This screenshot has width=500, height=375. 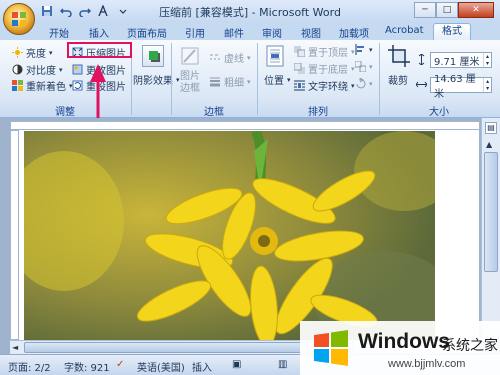 I want to click on reset-picture-icon, so click(x=77, y=85).